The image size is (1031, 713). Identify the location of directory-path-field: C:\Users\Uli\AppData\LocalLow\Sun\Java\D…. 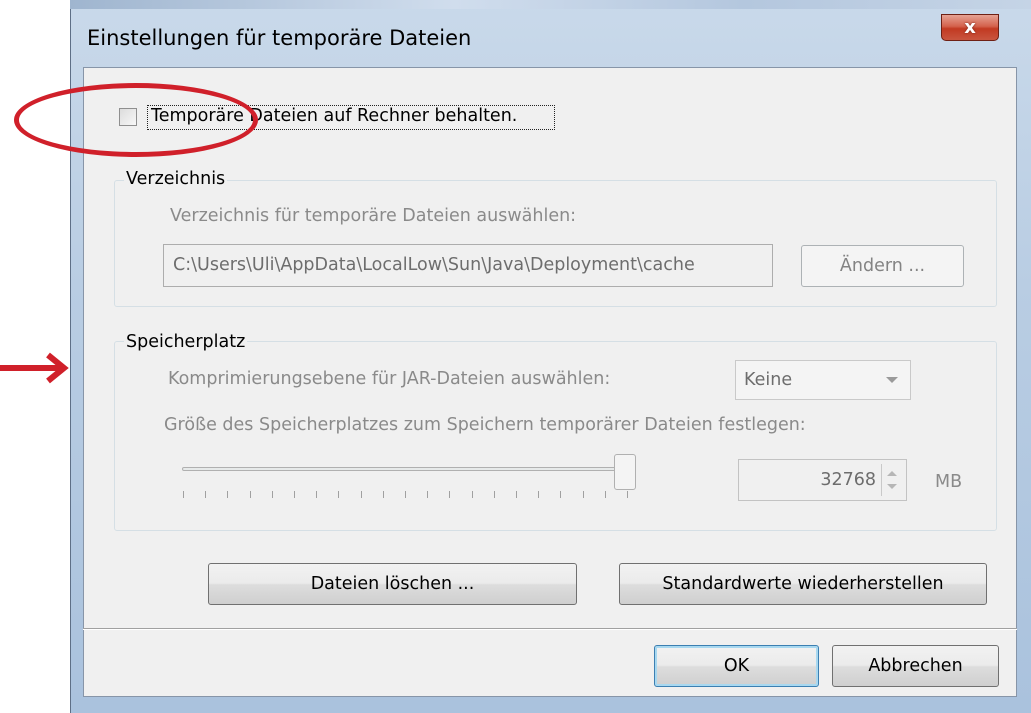
(468, 265).